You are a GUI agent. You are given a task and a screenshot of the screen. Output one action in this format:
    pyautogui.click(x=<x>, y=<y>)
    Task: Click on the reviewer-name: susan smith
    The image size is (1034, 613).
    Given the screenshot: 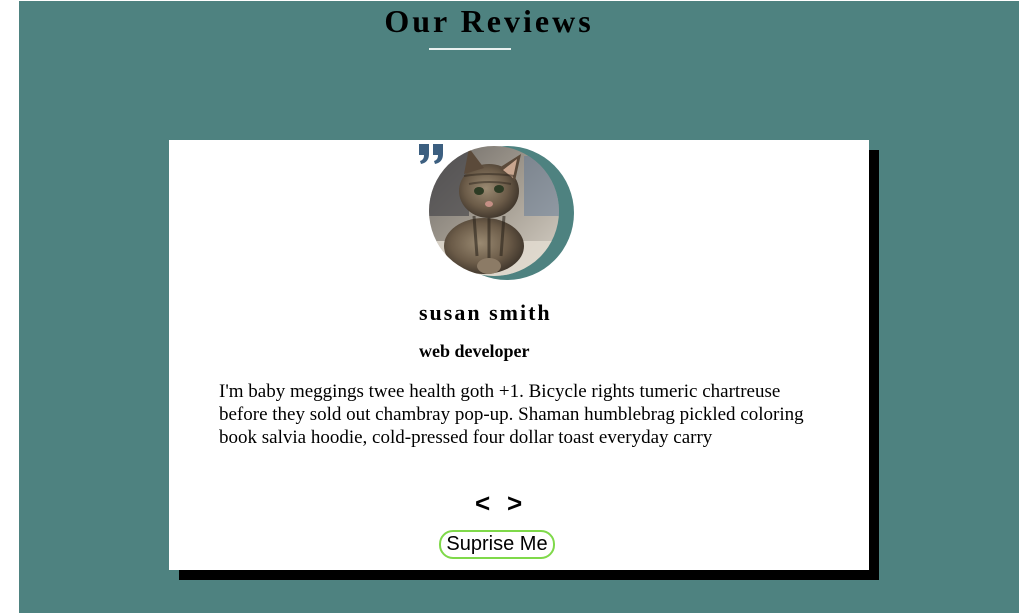 What is the action you would take?
    pyautogui.click(x=485, y=312)
    